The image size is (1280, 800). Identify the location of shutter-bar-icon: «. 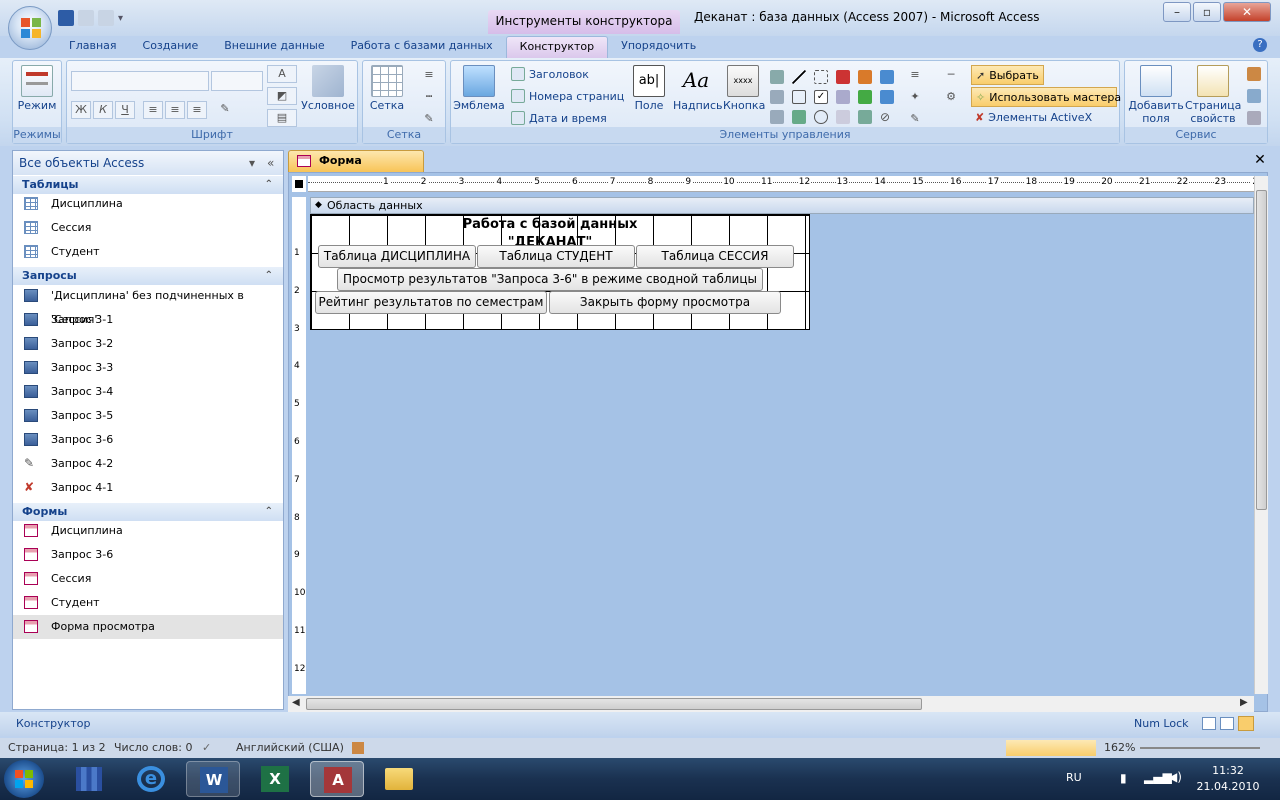
(270, 163).